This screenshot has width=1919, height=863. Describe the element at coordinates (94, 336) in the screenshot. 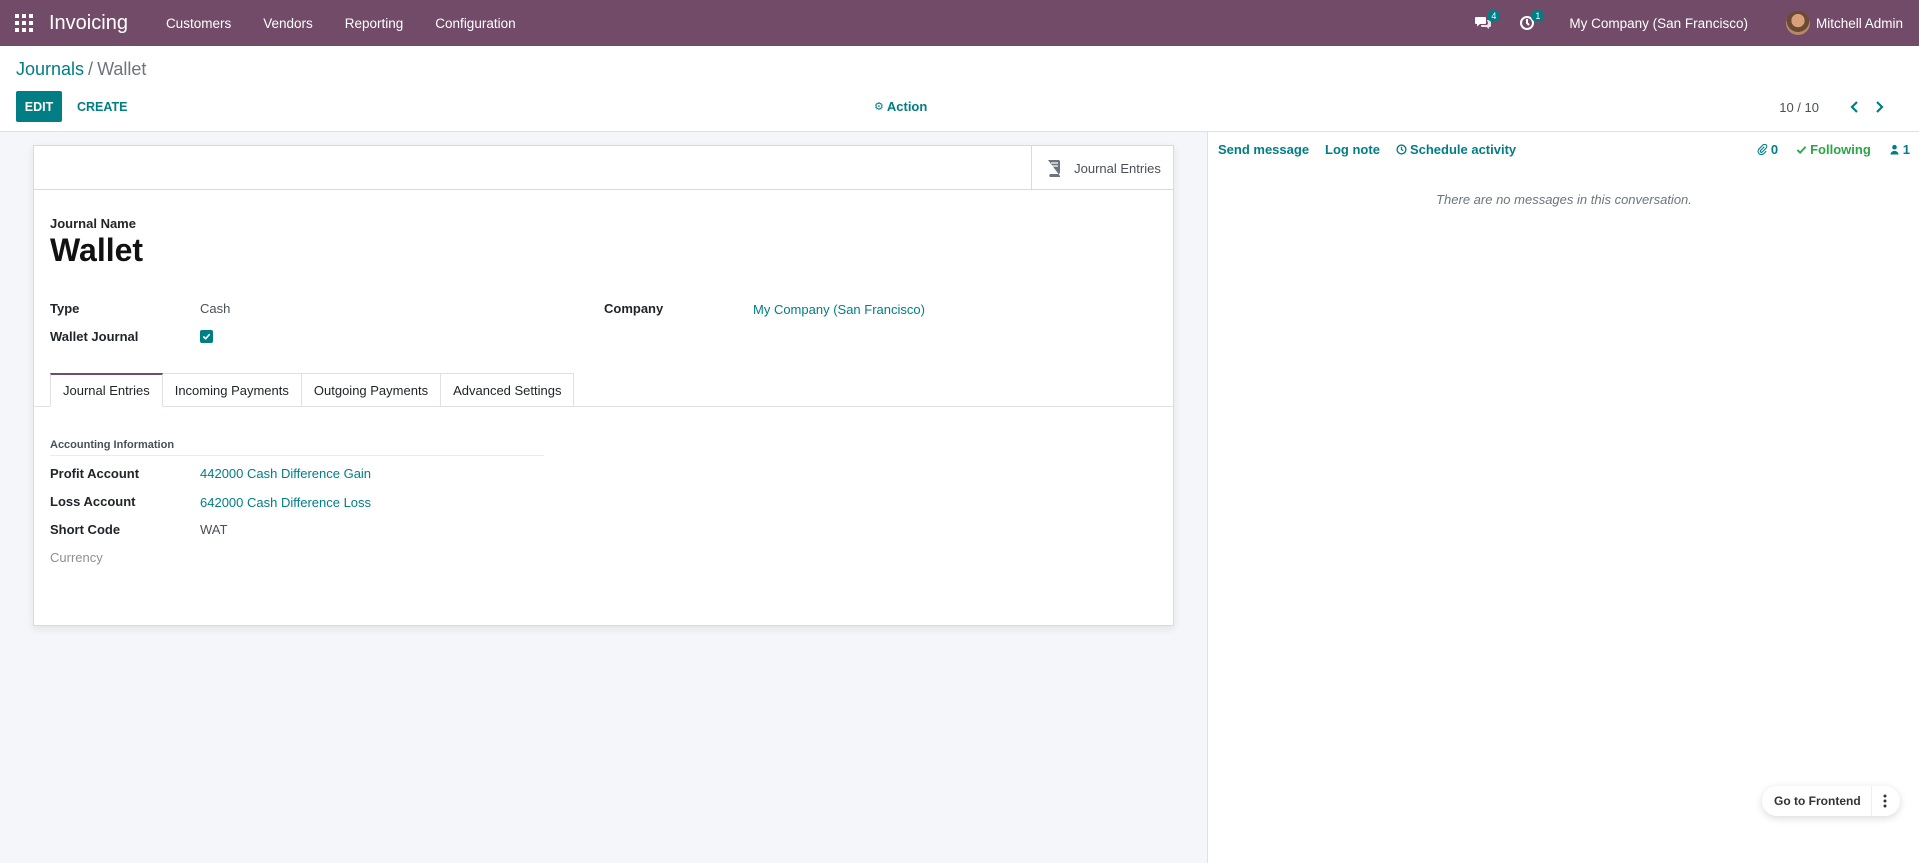

I see `wallet-journal-label: Wallet Journal` at that location.